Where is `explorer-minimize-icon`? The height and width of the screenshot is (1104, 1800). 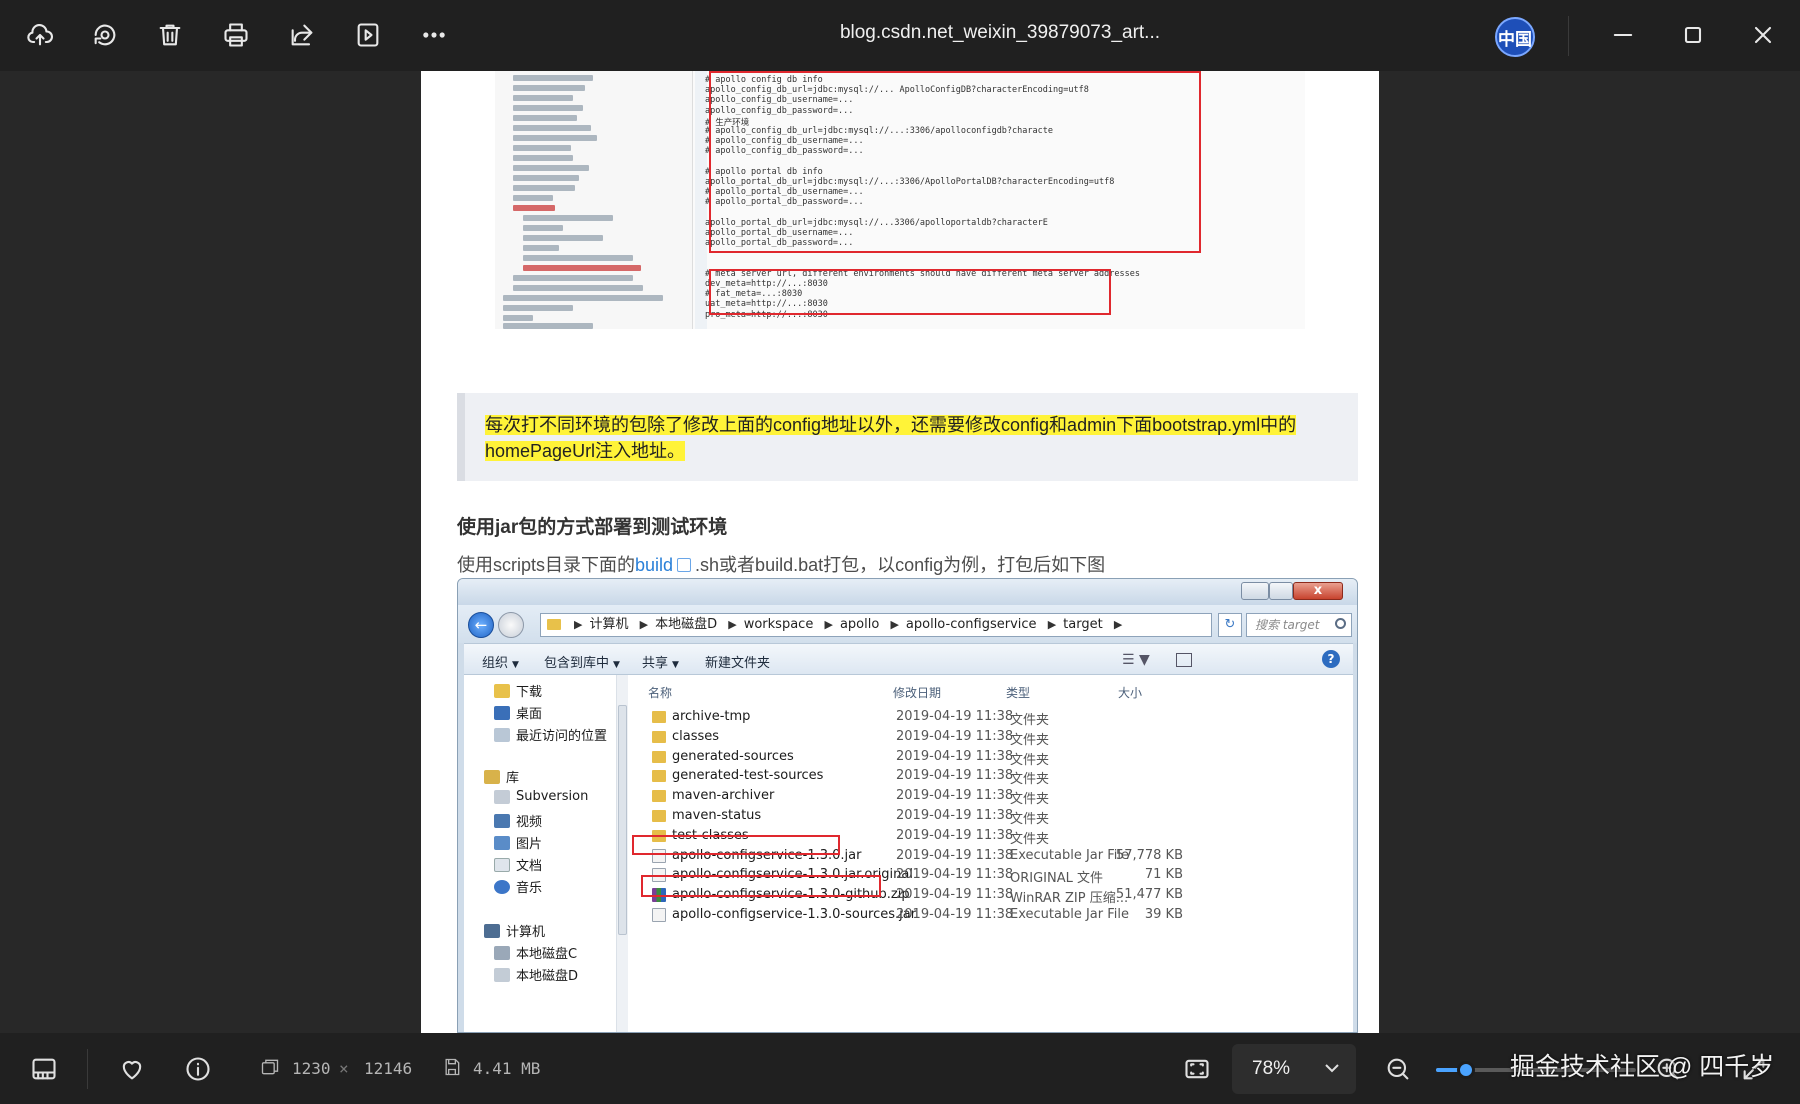
explorer-minimize-icon is located at coordinates (1255, 591).